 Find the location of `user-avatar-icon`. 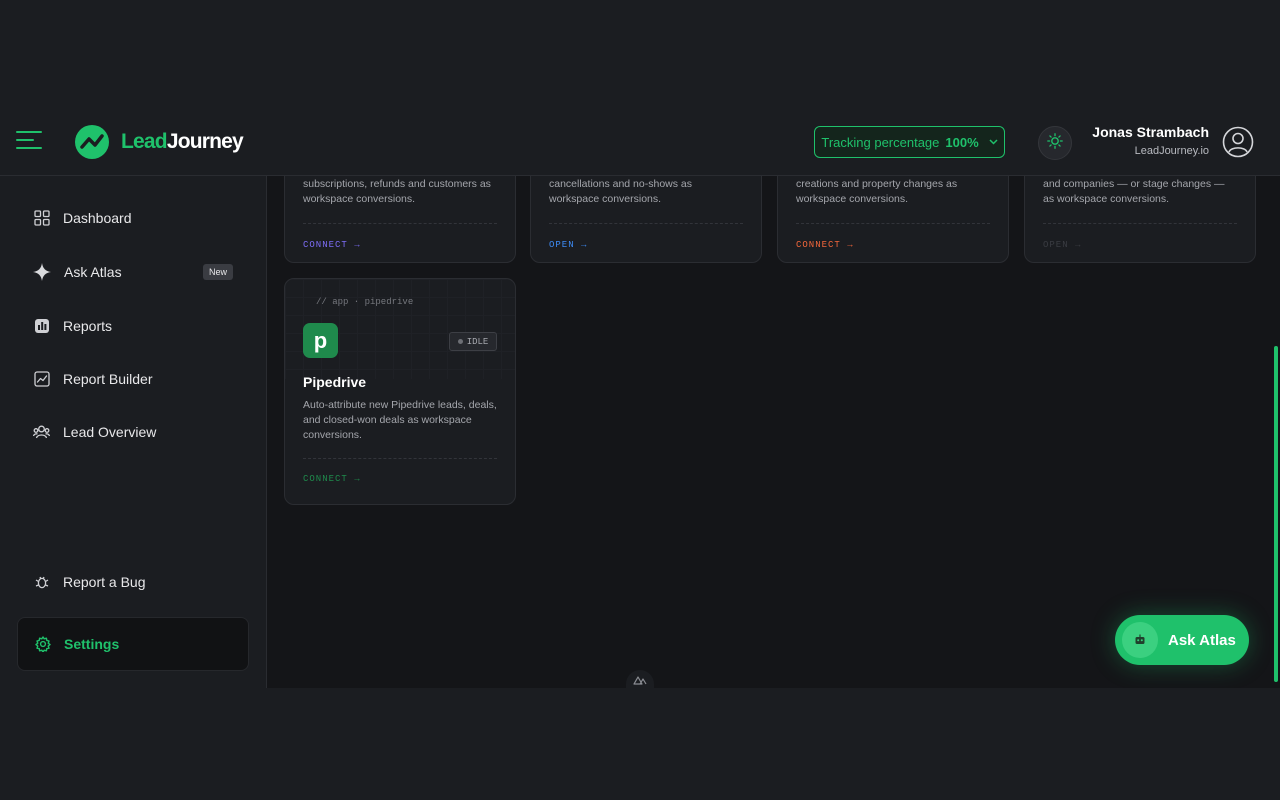

user-avatar-icon is located at coordinates (1238, 144).